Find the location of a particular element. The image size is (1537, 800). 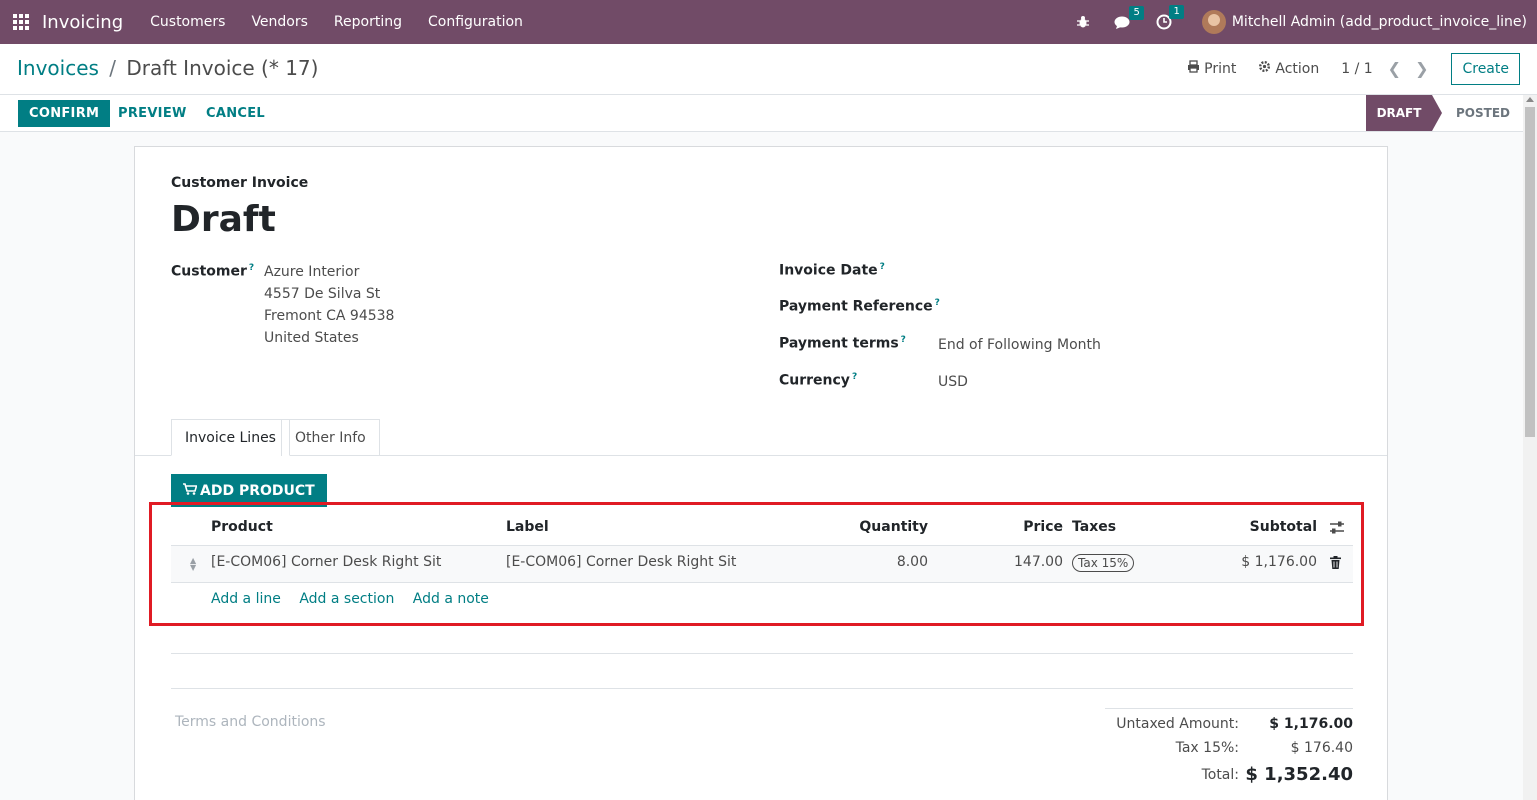

customer-country: United States is located at coordinates (311, 338).